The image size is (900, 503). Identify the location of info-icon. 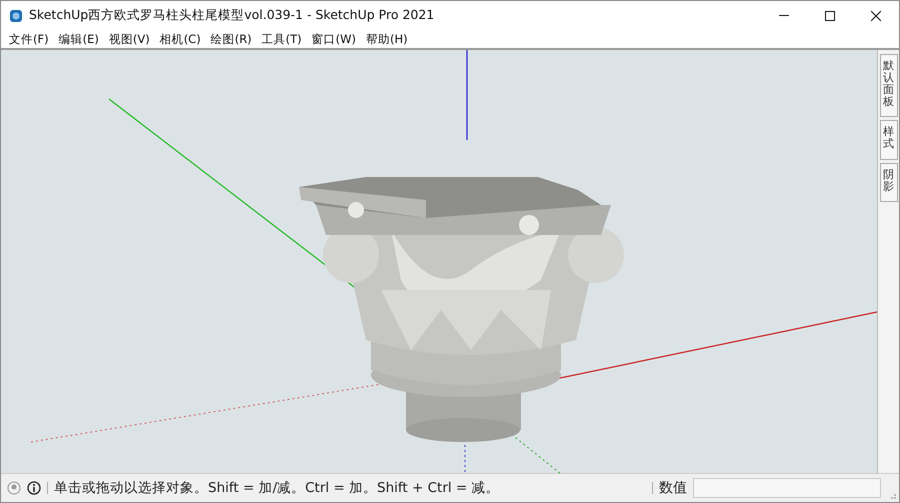
(34, 488).